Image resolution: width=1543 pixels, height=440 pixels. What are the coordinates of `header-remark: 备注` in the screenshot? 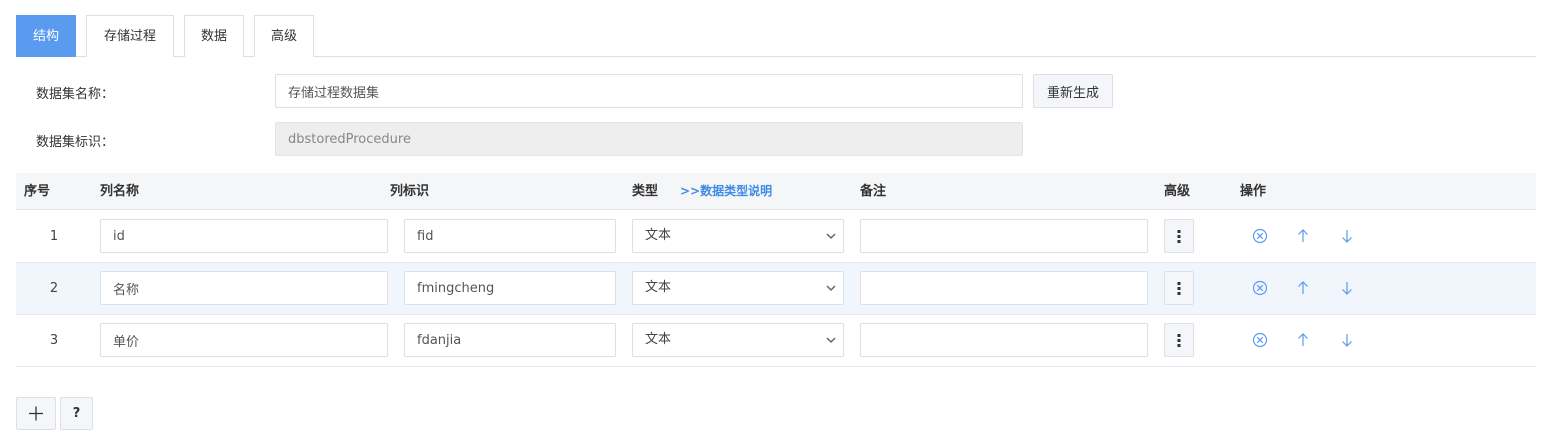 It's located at (873, 191).